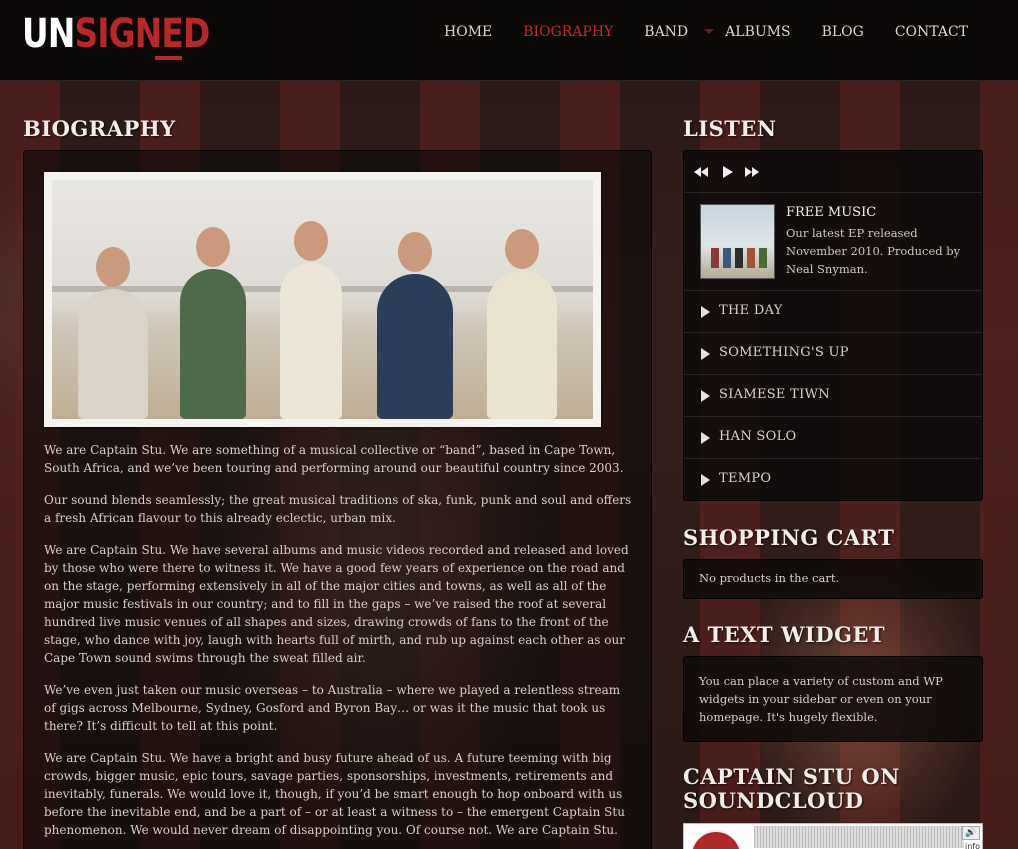 This screenshot has width=1018, height=849. I want to click on site-logo: UNSIGNED, so click(116, 34).